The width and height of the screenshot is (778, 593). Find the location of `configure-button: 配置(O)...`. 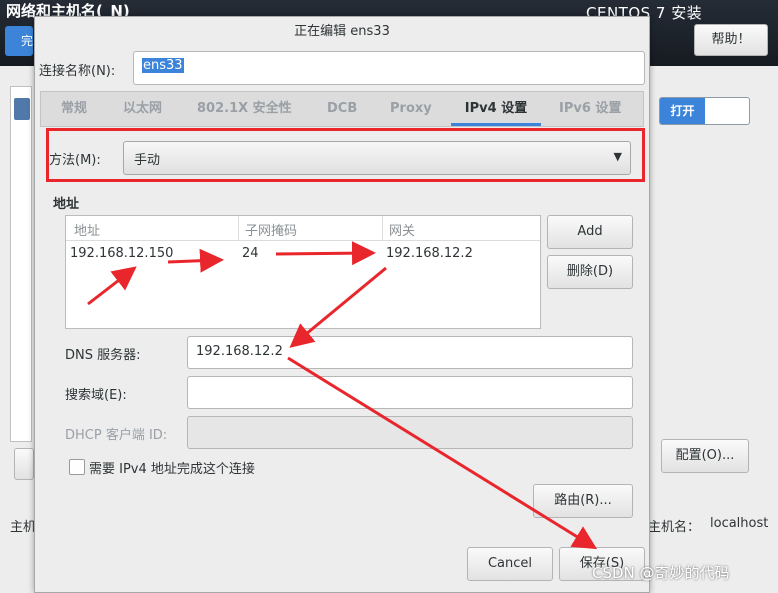

configure-button: 配置(O)... is located at coordinates (705, 456).